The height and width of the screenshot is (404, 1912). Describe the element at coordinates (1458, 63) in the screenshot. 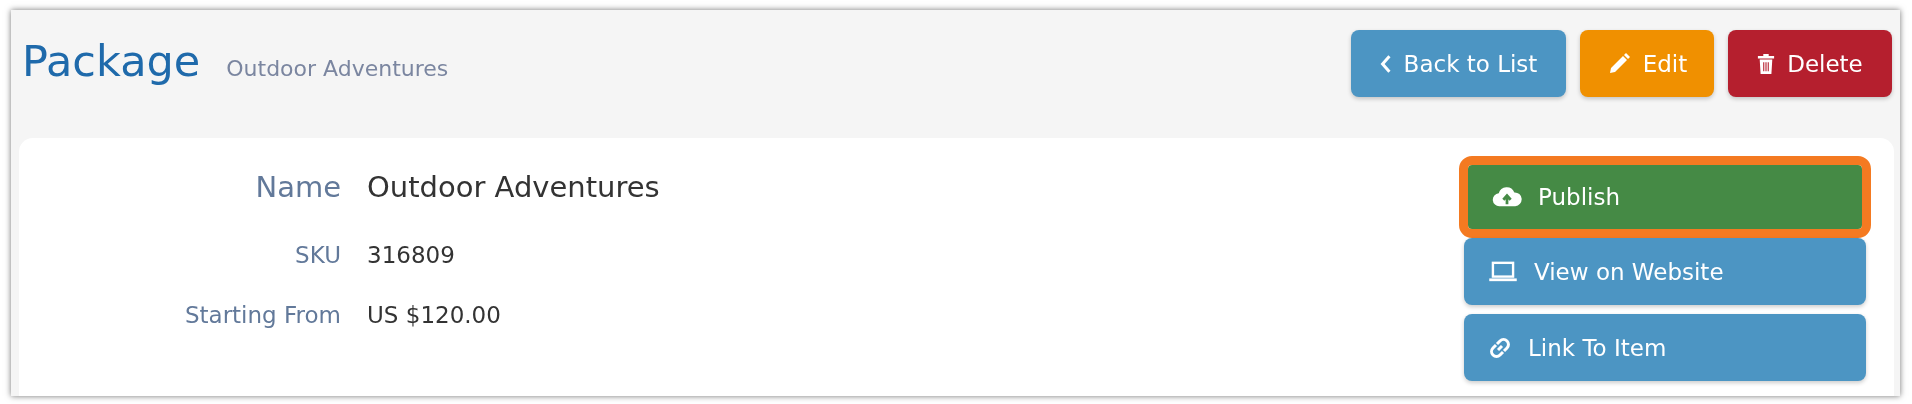

I see `back-button: Back to List` at that location.